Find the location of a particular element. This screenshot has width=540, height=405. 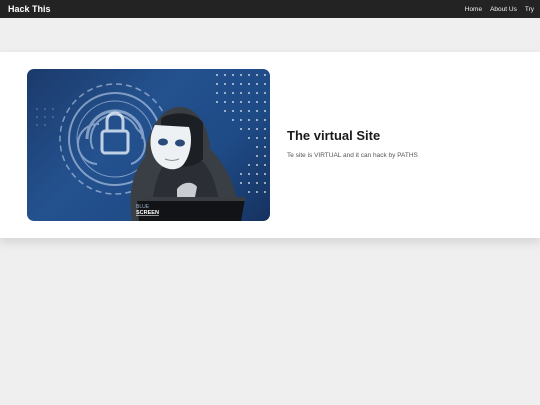

watermark-line2: SCREEN is located at coordinates (147, 213).